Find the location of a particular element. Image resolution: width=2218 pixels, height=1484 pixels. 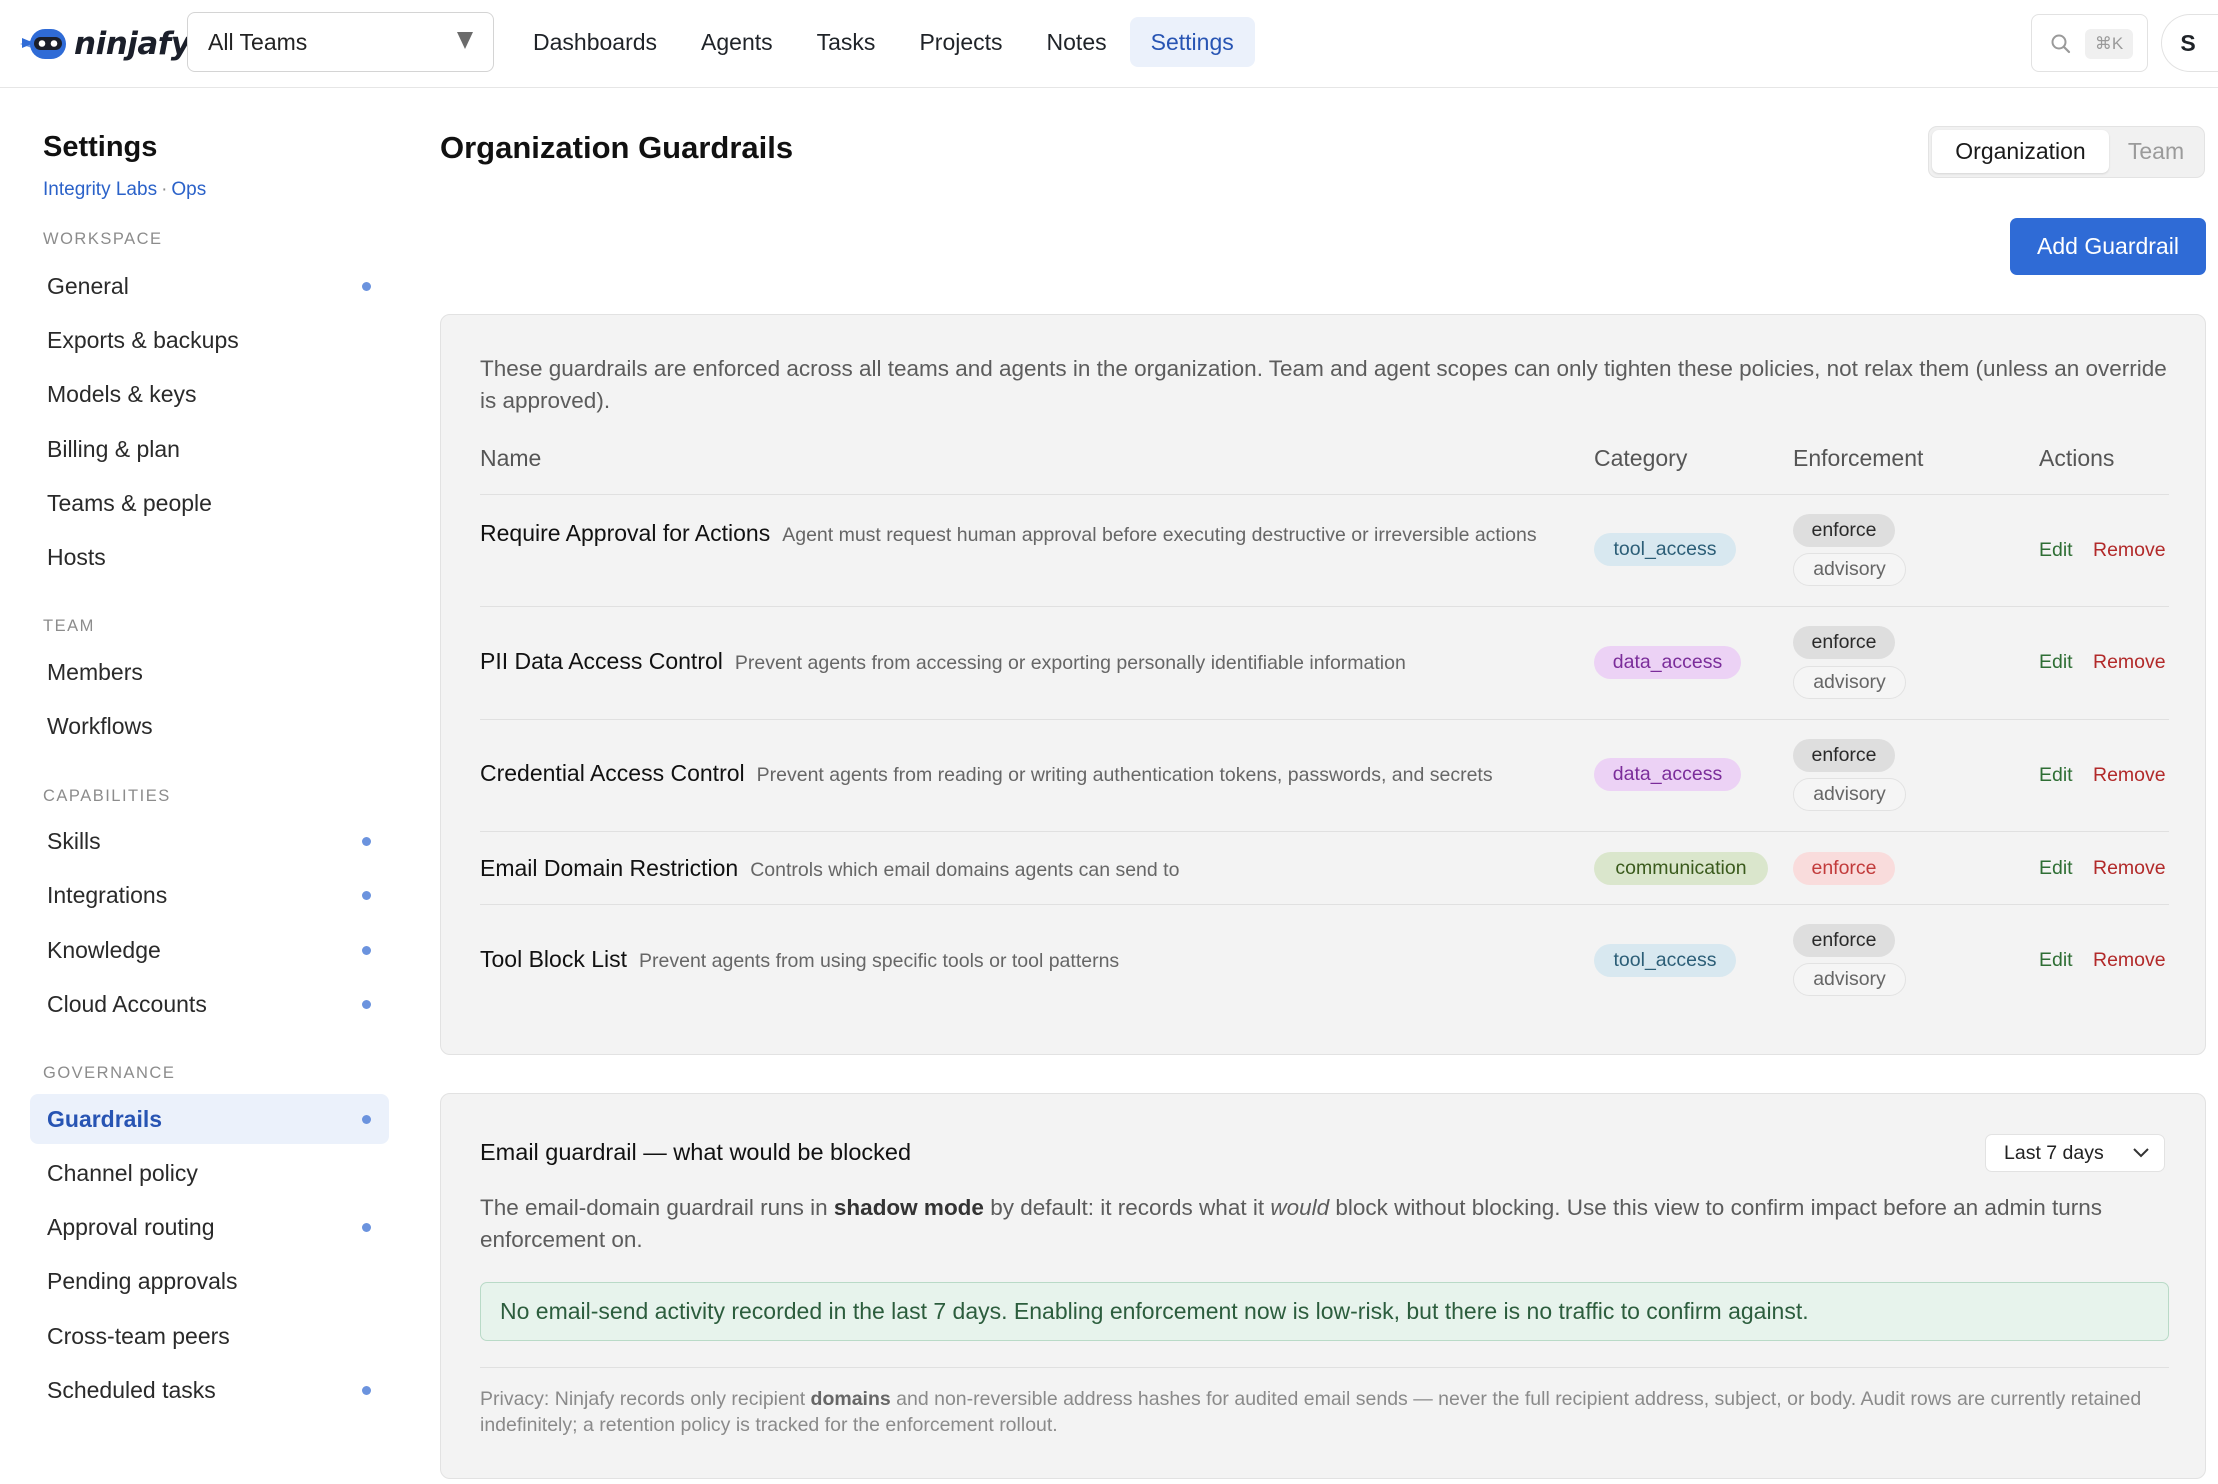

sidebar-item-hosts: Hosts is located at coordinates (209, 557).